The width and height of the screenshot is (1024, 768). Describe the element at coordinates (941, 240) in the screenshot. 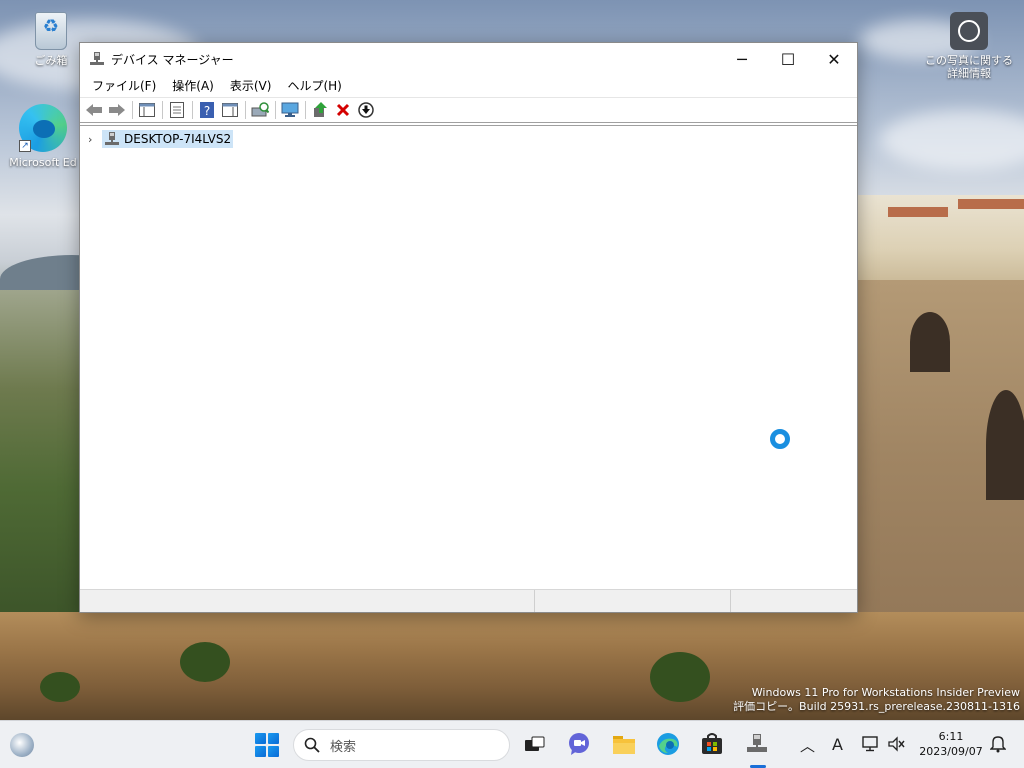

I see `wallpaper-town` at that location.